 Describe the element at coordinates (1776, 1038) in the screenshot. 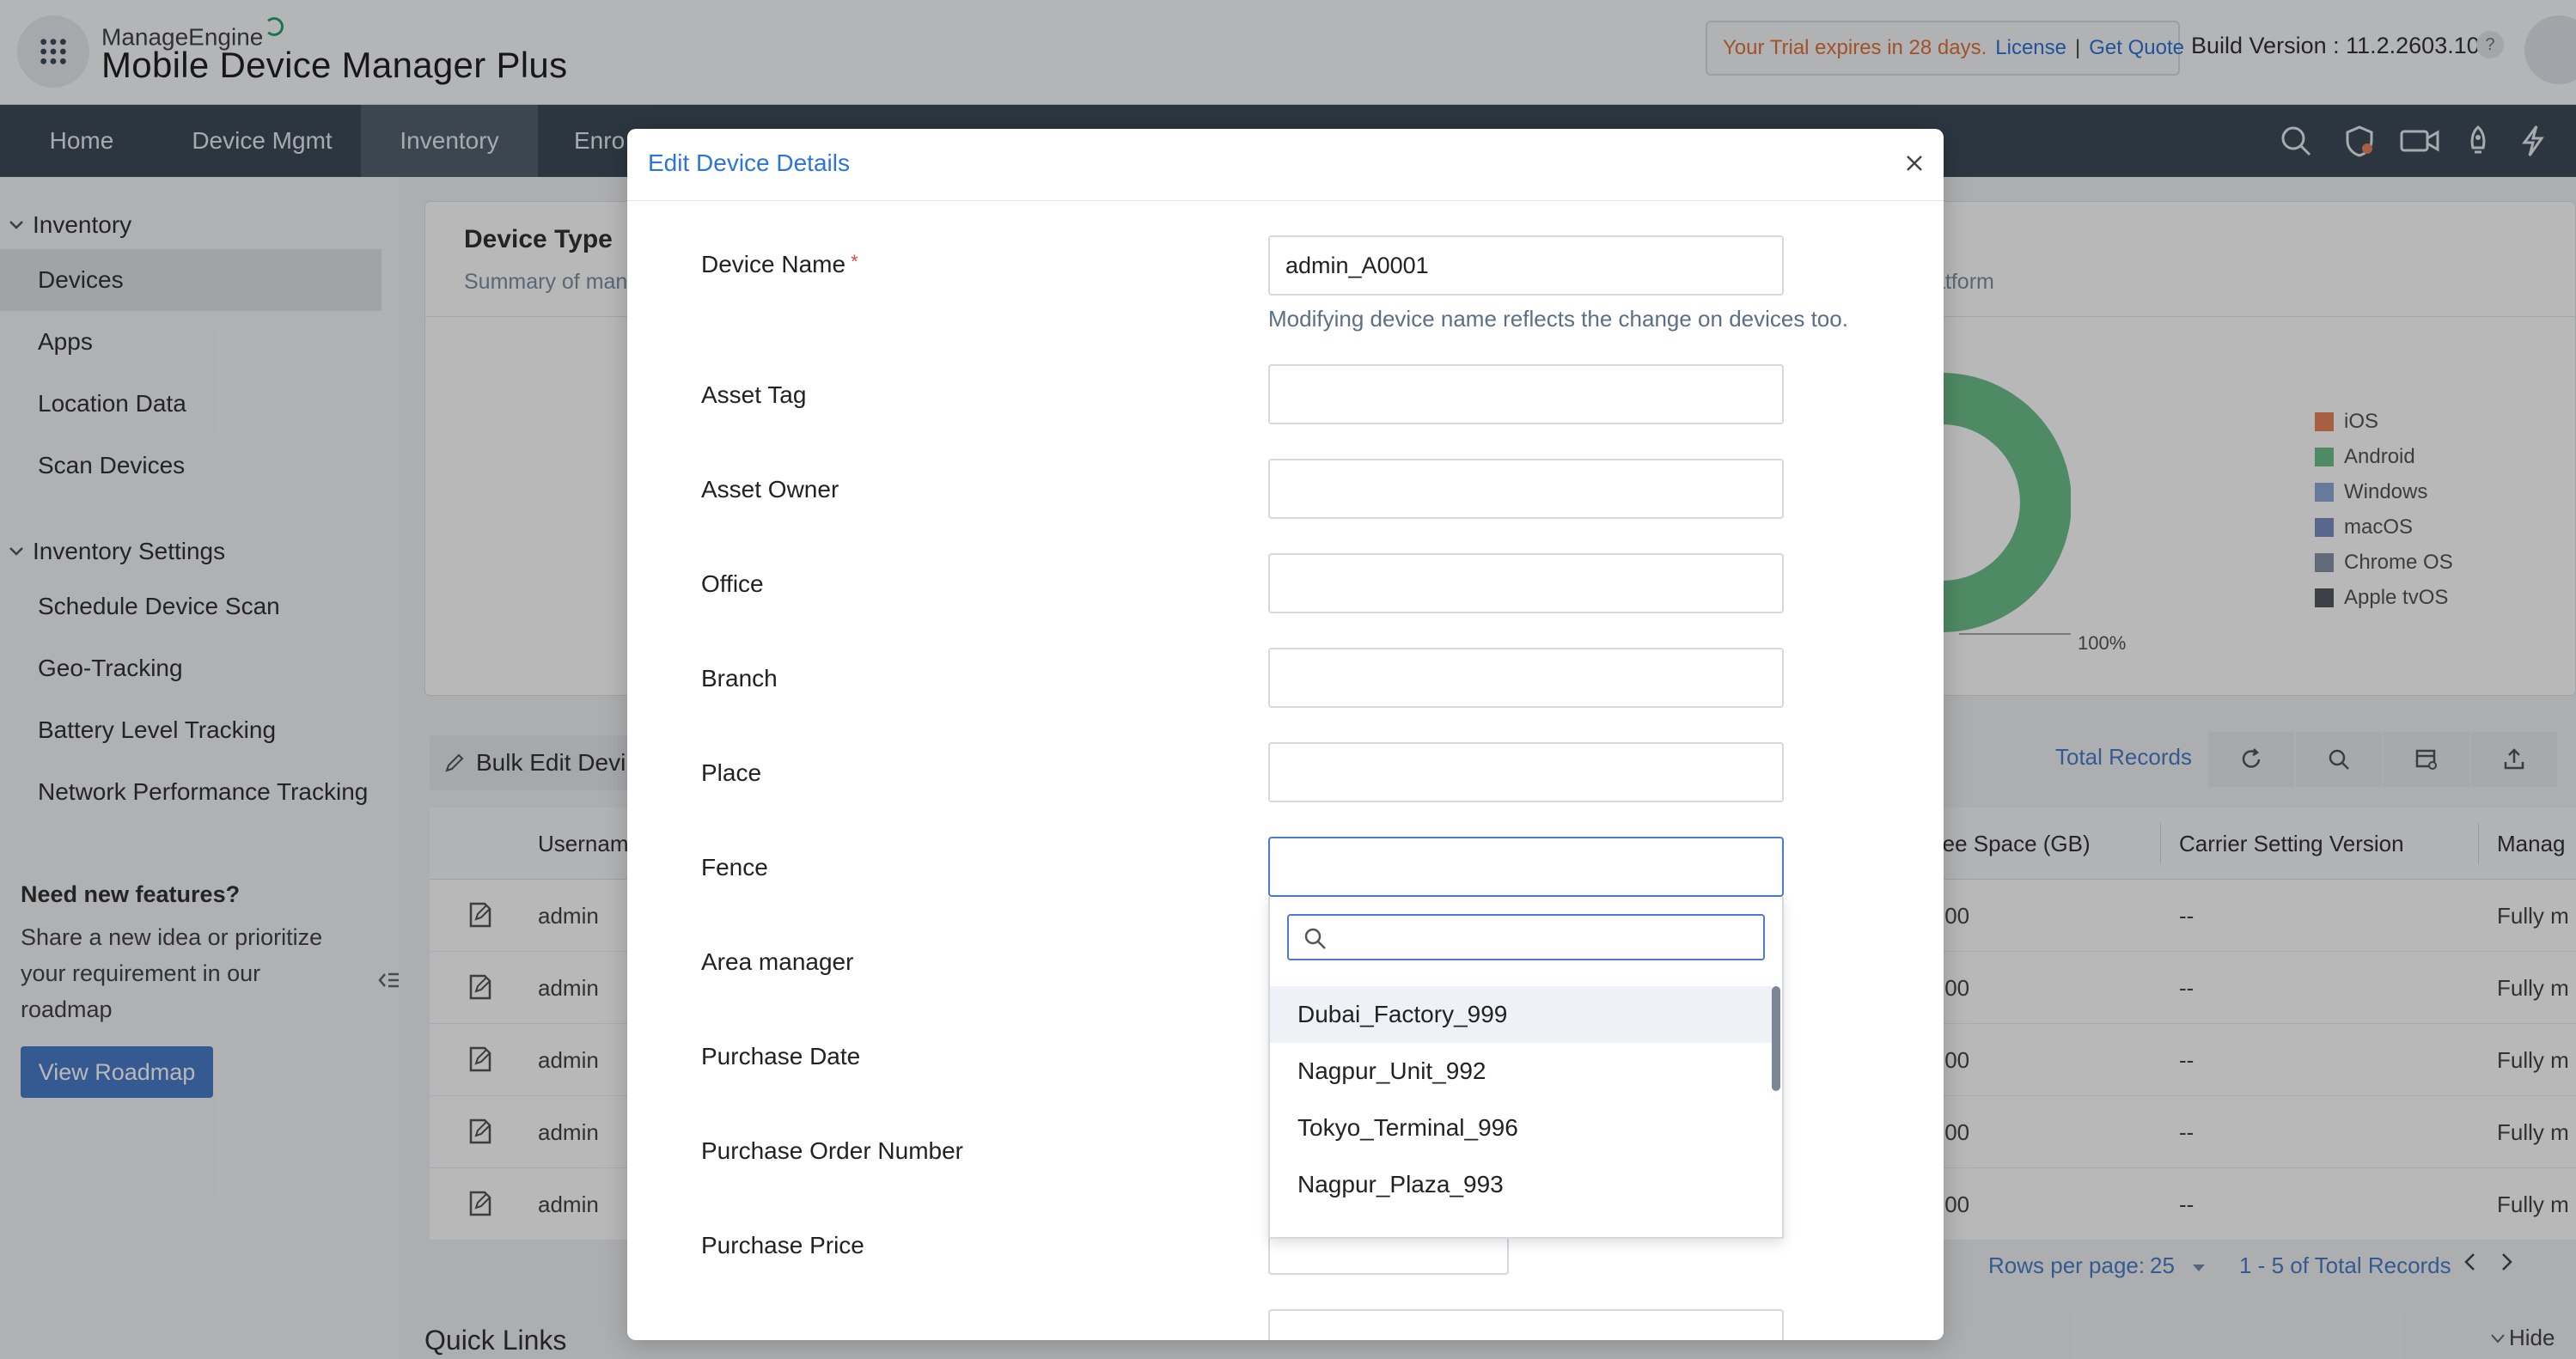

I see `dropdown-scrollbar` at that location.